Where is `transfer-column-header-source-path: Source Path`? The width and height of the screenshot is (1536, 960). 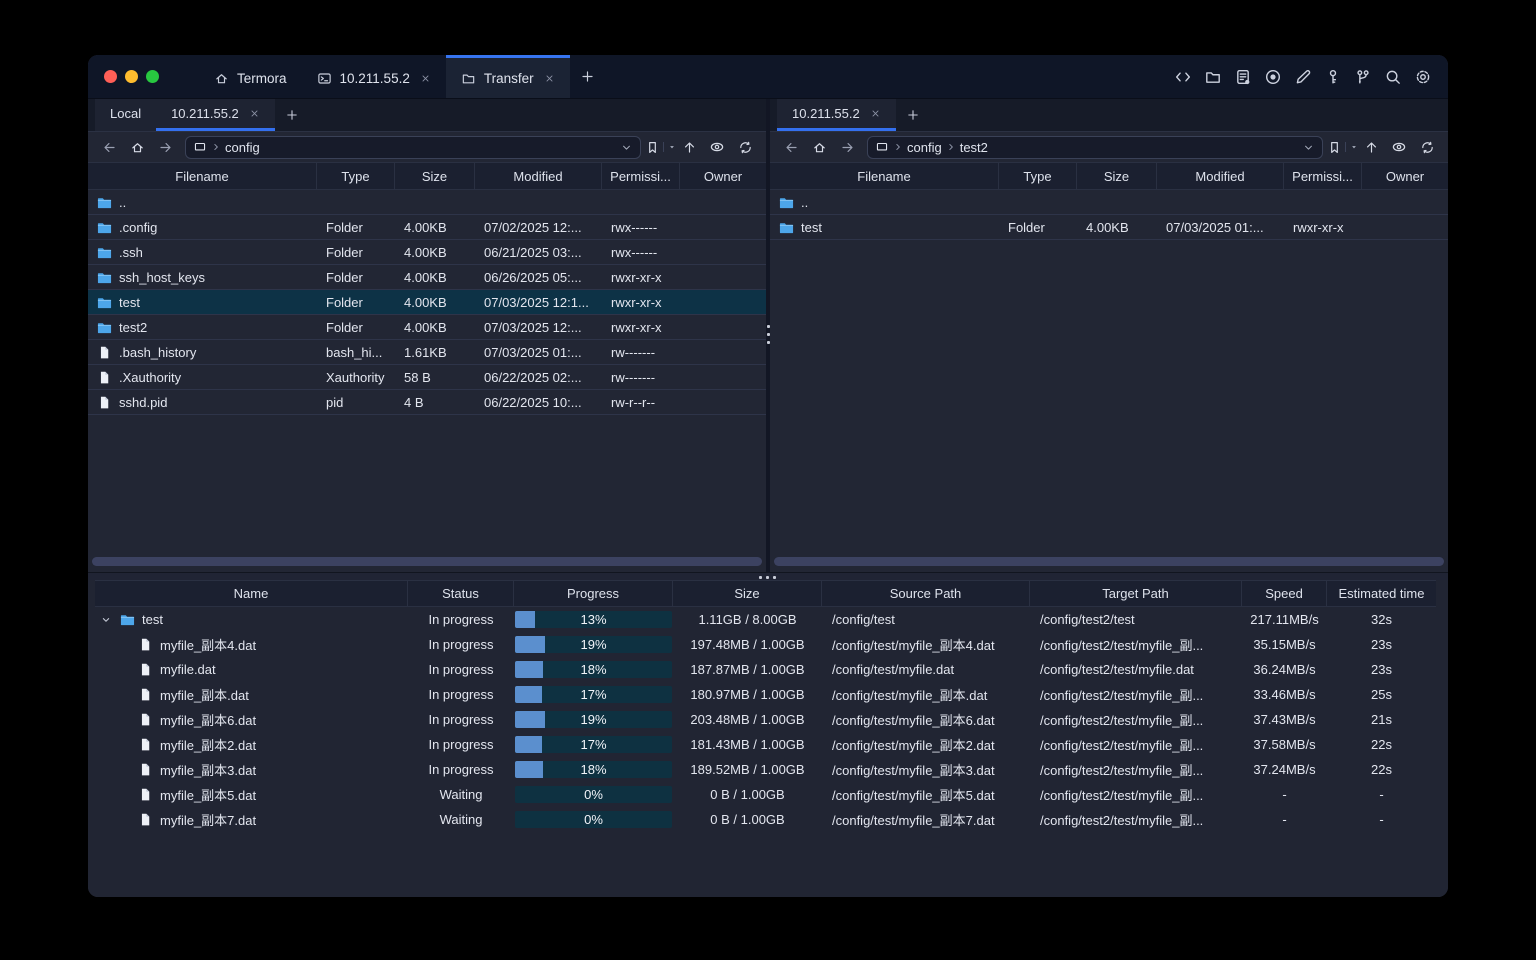 transfer-column-header-source-path: Source Path is located at coordinates (926, 593).